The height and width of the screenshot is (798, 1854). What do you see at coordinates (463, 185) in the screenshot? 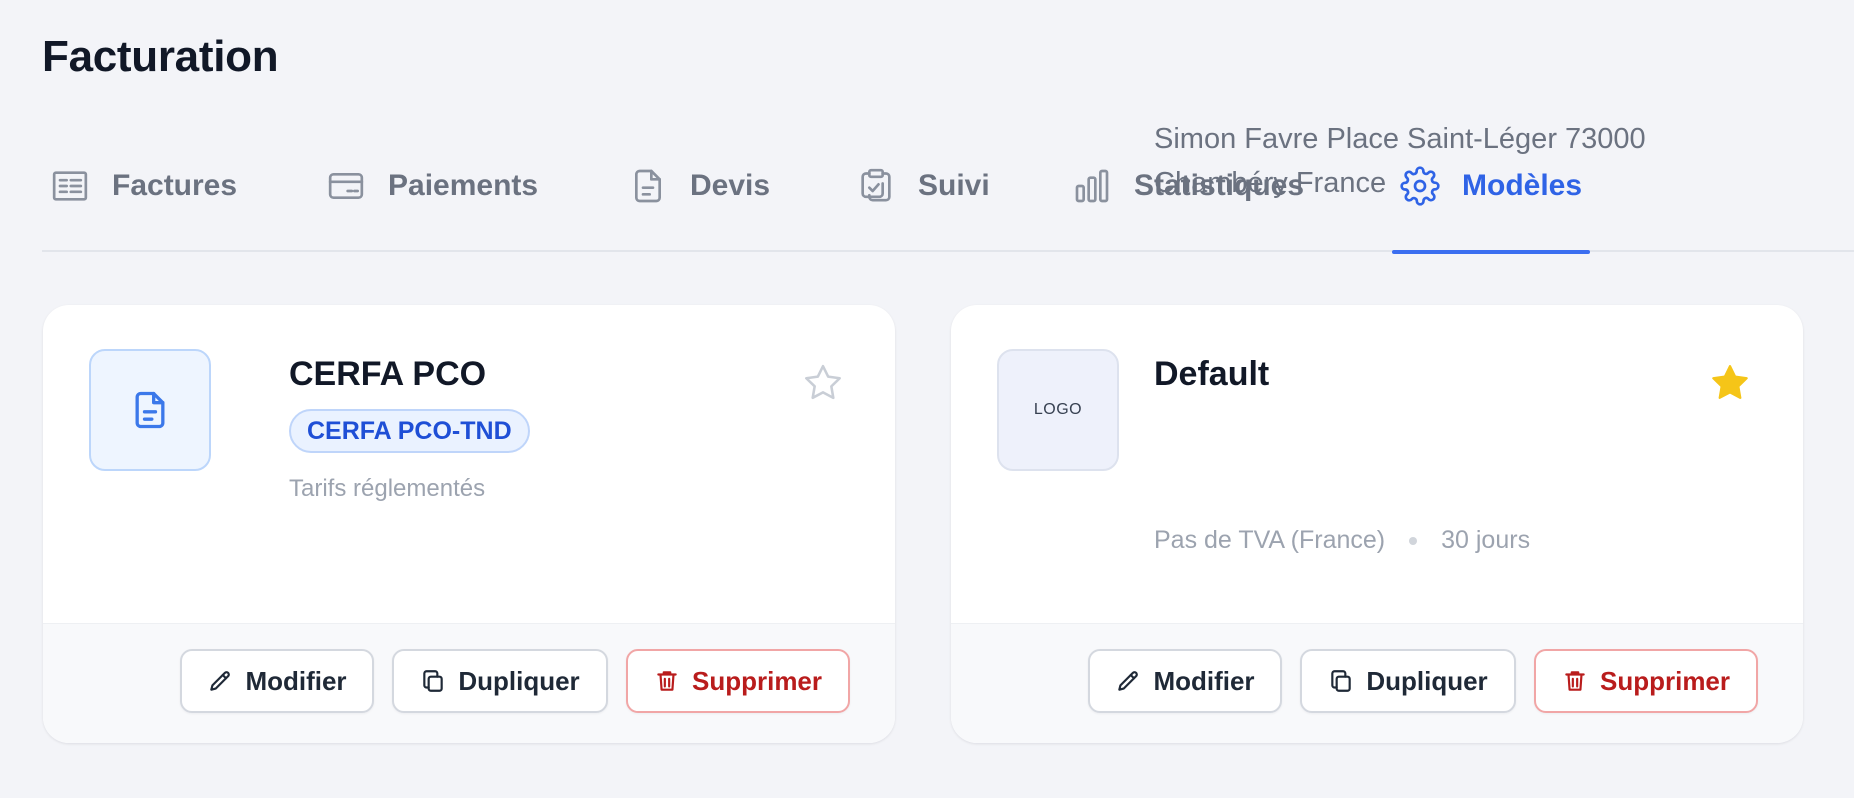
I see `tab-label: Paiements` at bounding box center [463, 185].